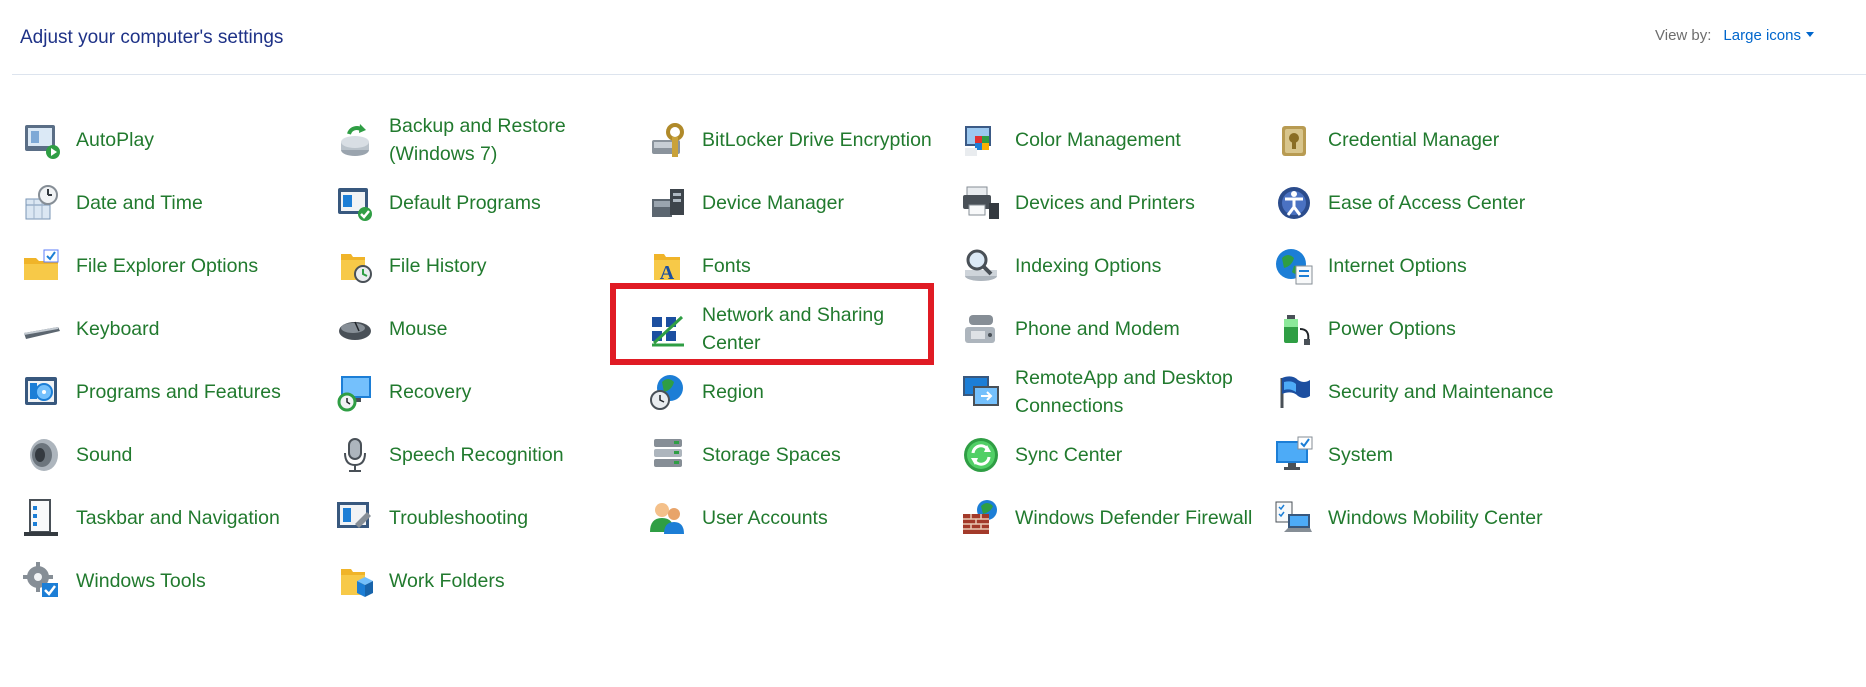 The width and height of the screenshot is (1866, 687). What do you see at coordinates (822, 329) in the screenshot?
I see `control-panel-item-label: Network and Sharing Center` at bounding box center [822, 329].